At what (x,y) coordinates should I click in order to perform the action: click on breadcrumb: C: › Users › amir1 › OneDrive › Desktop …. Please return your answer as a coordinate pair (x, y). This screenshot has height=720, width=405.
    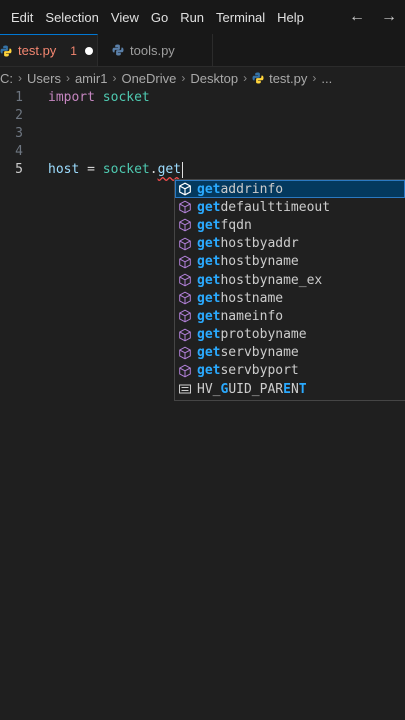
    Looking at the image, I should click on (202, 78).